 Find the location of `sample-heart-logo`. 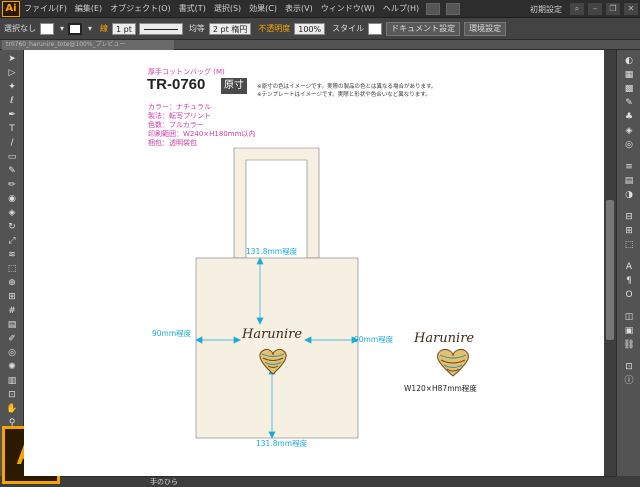

sample-heart-logo is located at coordinates (453, 363).